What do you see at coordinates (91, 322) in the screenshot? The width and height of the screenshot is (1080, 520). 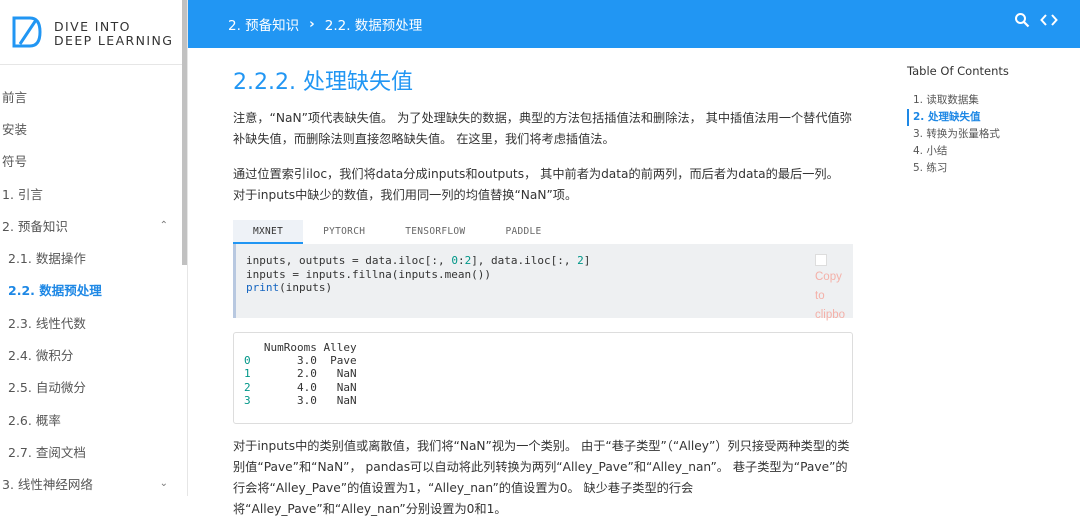 I see `sidebar-item-linear-algebra: 2.3. 线性代数` at bounding box center [91, 322].